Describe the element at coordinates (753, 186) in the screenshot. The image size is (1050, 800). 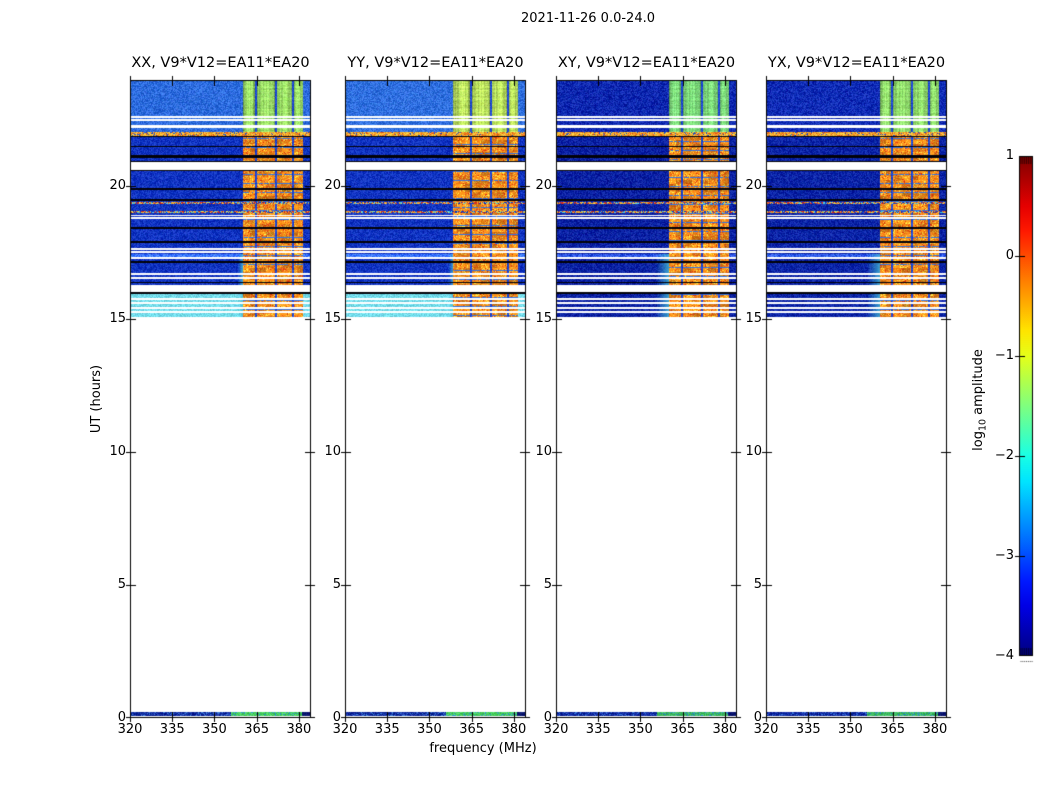
I see `y-tick-label-yx-20: 20` at that location.